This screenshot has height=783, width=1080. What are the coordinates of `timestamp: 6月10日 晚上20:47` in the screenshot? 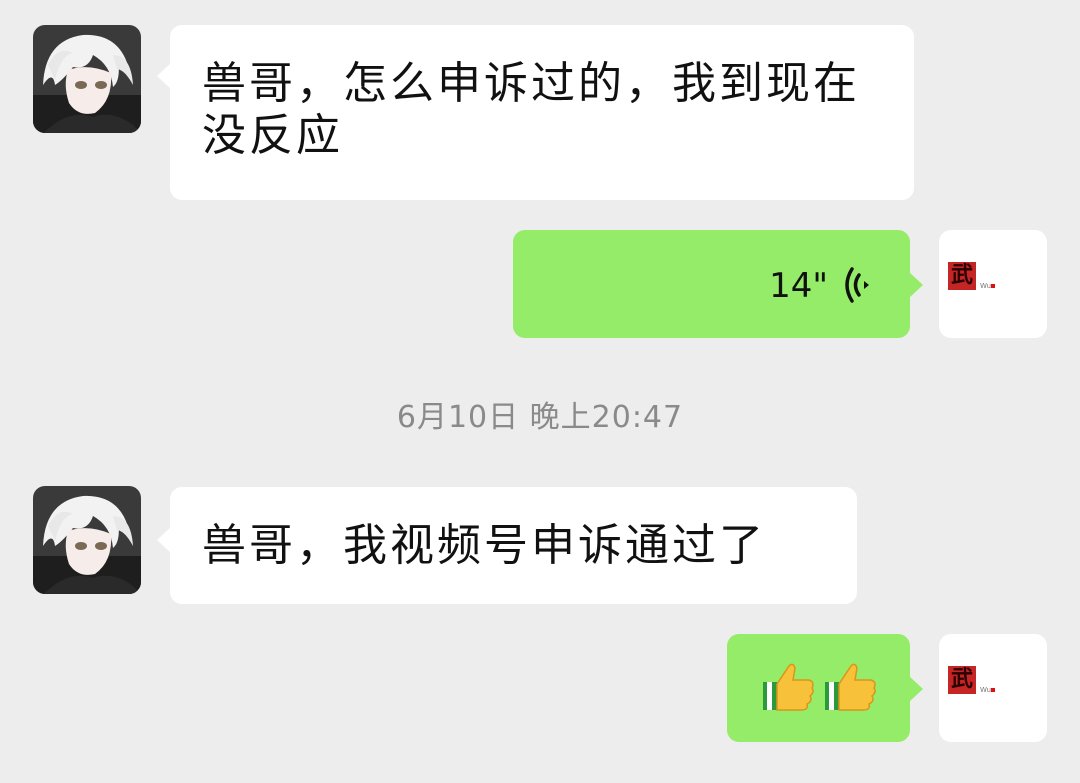 It's located at (540, 417).